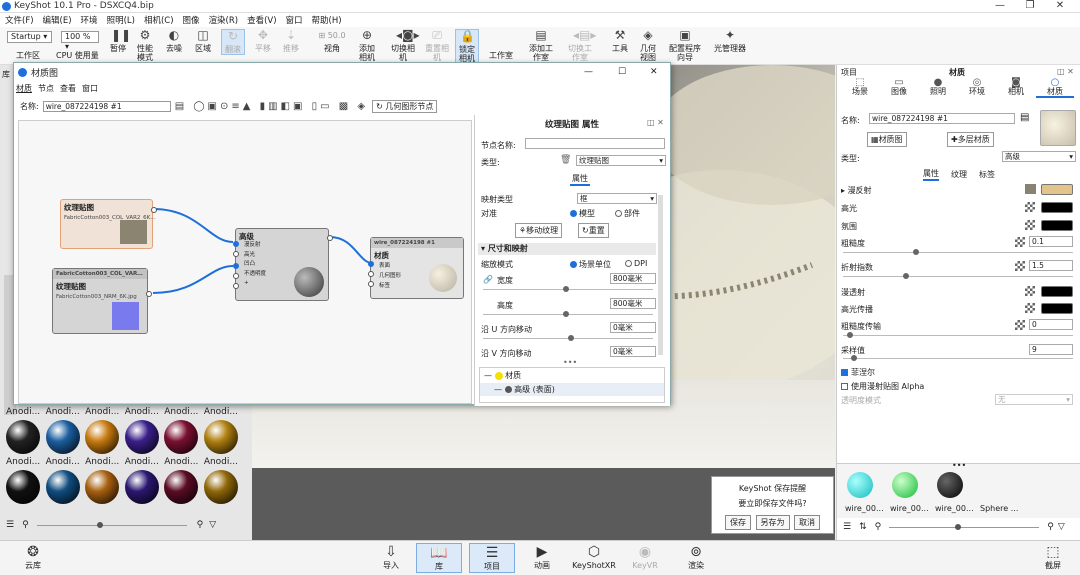 This screenshot has width=1080, height=575. What do you see at coordinates (567, 249) in the screenshot?
I see `size-mapping-section: ▾ 尺寸和映射` at bounding box center [567, 249].